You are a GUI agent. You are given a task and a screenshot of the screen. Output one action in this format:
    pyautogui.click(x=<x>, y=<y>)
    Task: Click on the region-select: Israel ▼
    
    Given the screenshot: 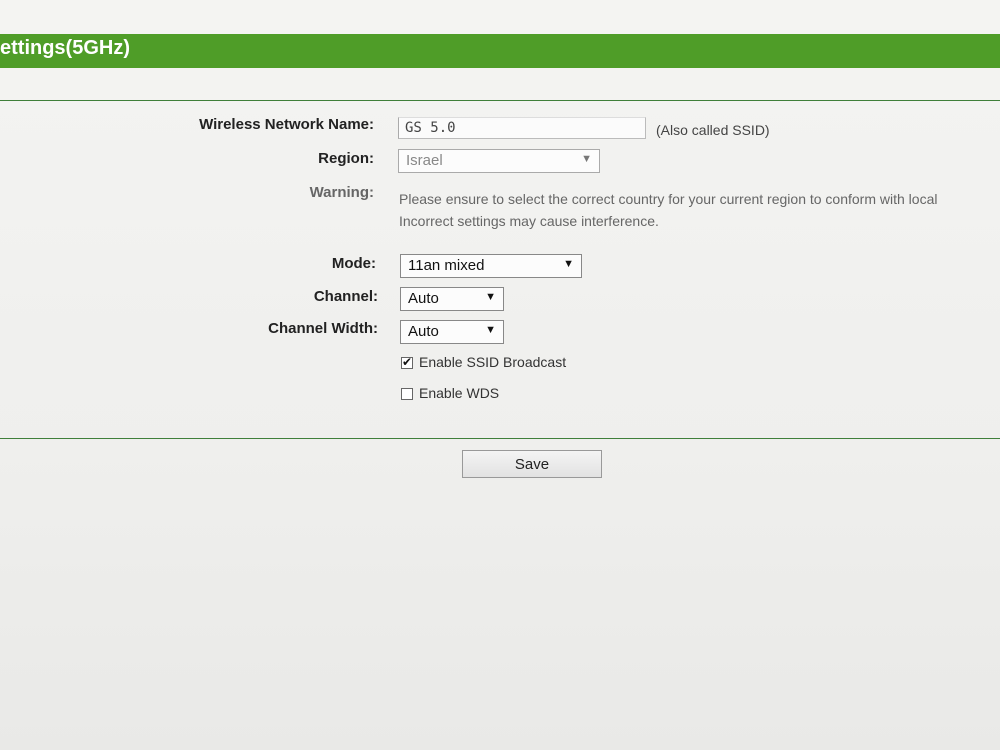 What is the action you would take?
    pyautogui.click(x=499, y=161)
    